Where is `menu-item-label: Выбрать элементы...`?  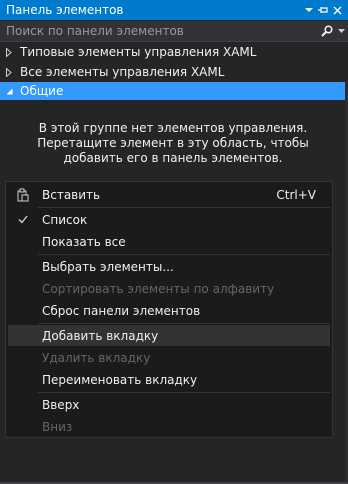 menu-item-label: Выбрать элементы... is located at coordinates (108, 266).